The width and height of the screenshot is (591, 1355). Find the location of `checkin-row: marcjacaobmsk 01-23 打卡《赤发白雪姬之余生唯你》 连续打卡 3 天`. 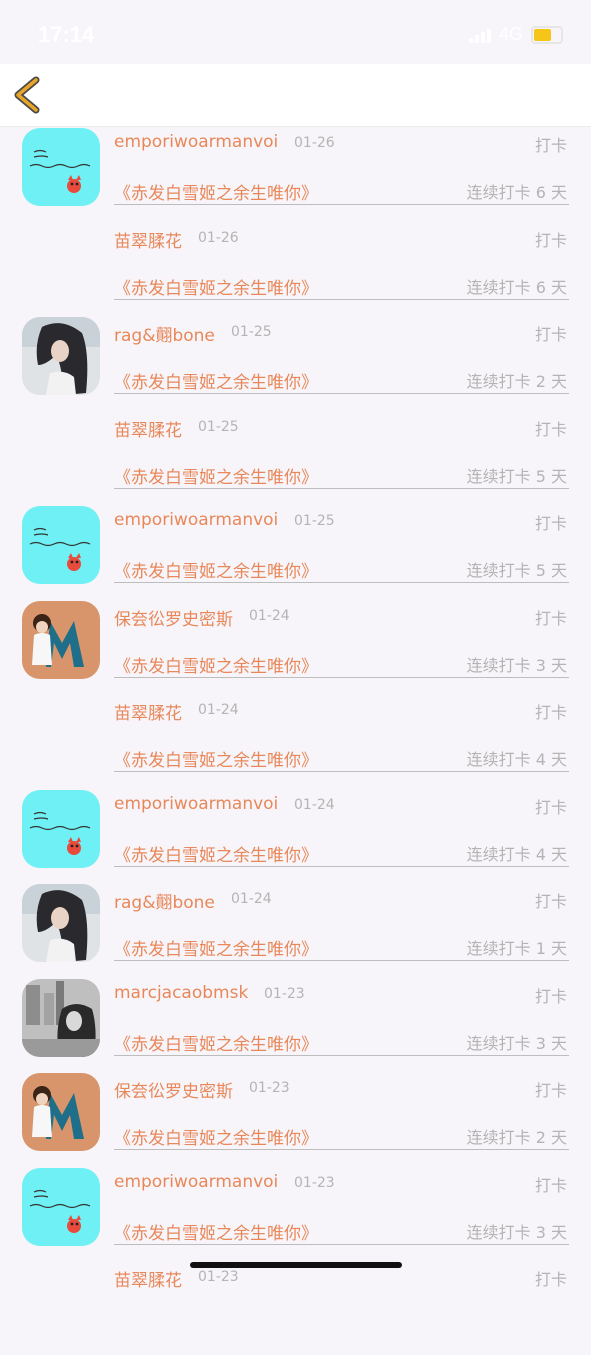

checkin-row: marcjacaobmsk 01-23 打卡《赤发白雪姬之余生唯你》 连续打卡 3 天 is located at coordinates (295, 1024).